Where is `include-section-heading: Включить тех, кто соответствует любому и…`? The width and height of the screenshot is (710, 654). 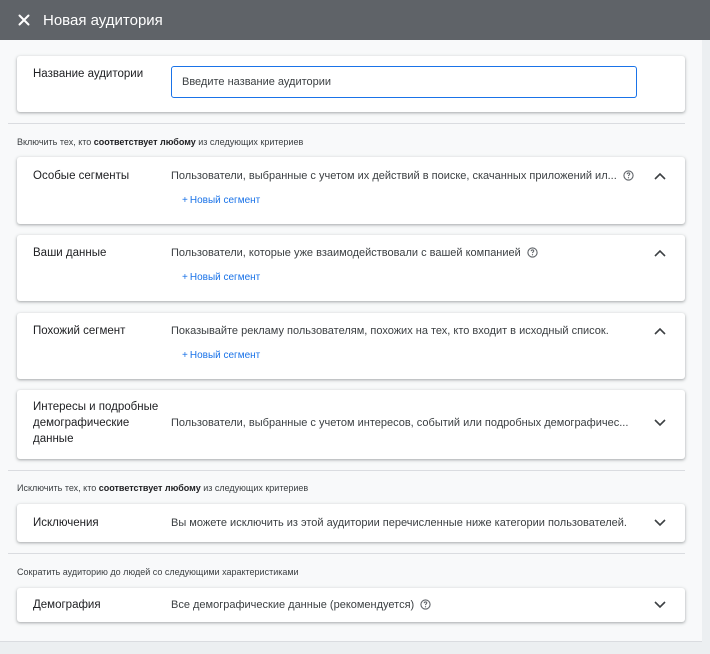
include-section-heading: Включить тех, кто соответствует любому и… is located at coordinates (160, 142).